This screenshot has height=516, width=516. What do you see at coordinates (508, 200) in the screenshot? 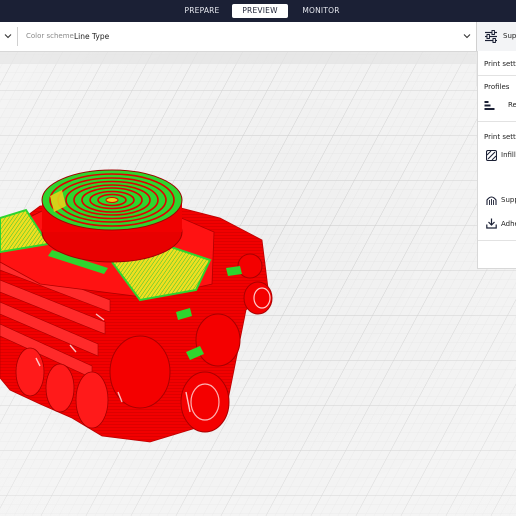
I see `support-label: Supp` at bounding box center [508, 200].